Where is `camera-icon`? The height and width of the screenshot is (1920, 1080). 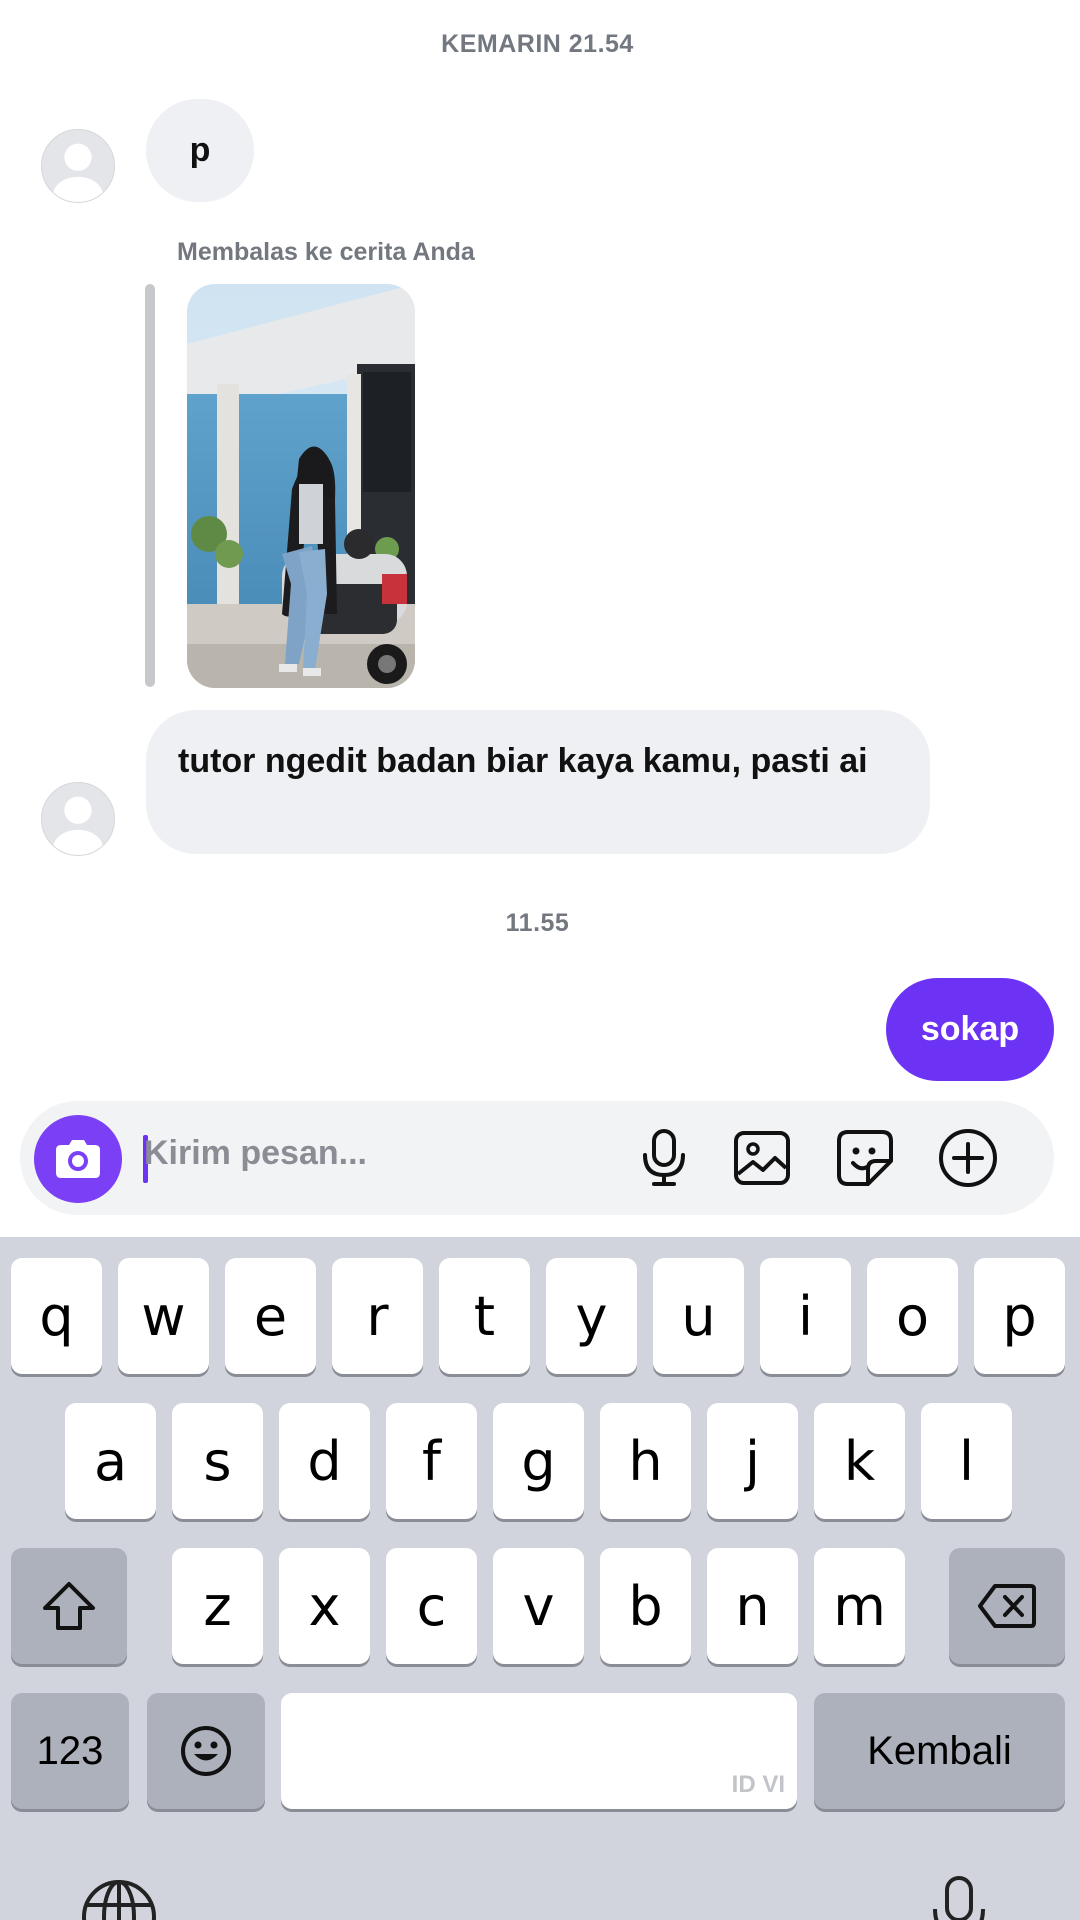 camera-icon is located at coordinates (78, 1159).